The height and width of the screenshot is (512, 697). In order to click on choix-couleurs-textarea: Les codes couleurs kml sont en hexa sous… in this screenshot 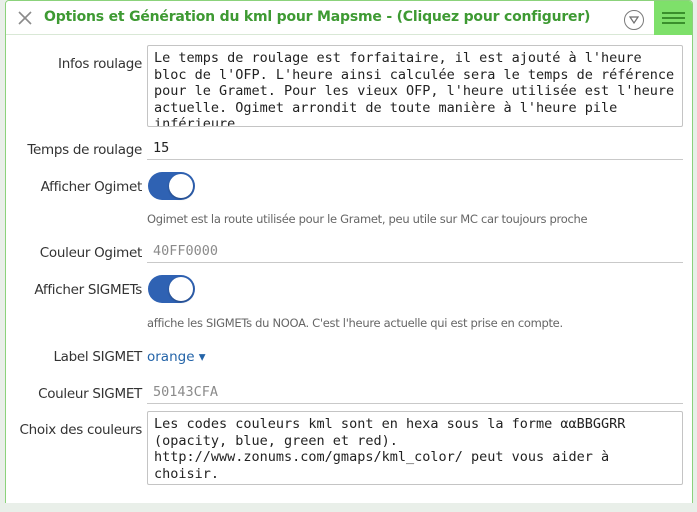, I will do `click(415, 448)`.